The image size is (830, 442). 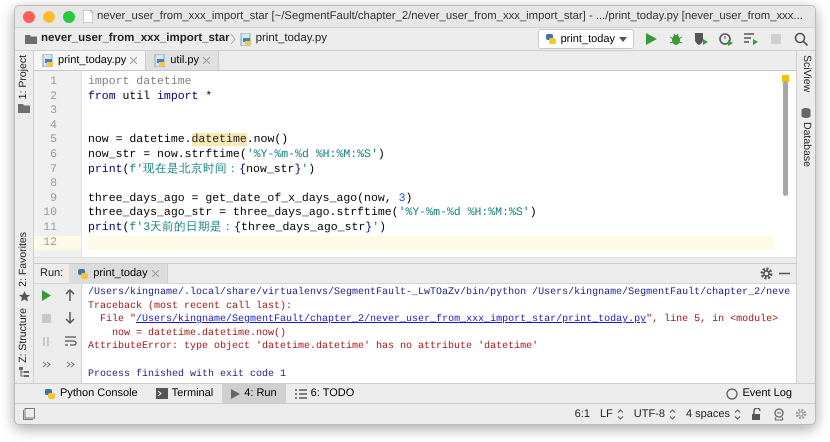 I want to click on tool-window-button: 1: Project, so click(x=24, y=77).